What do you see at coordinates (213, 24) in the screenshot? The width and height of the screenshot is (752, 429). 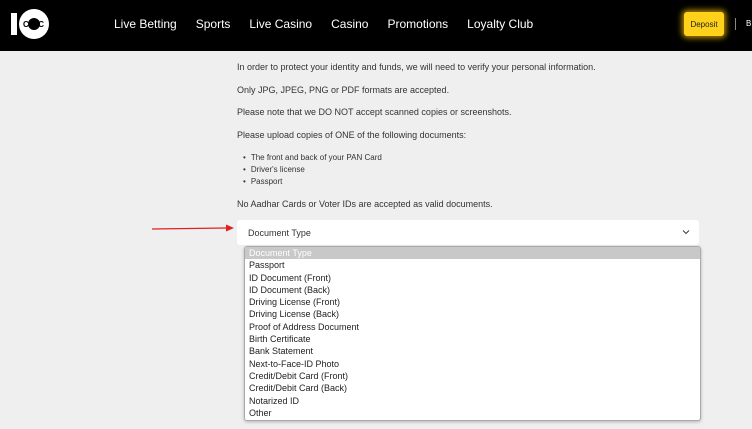 I see `nav-sports: Sports` at bounding box center [213, 24].